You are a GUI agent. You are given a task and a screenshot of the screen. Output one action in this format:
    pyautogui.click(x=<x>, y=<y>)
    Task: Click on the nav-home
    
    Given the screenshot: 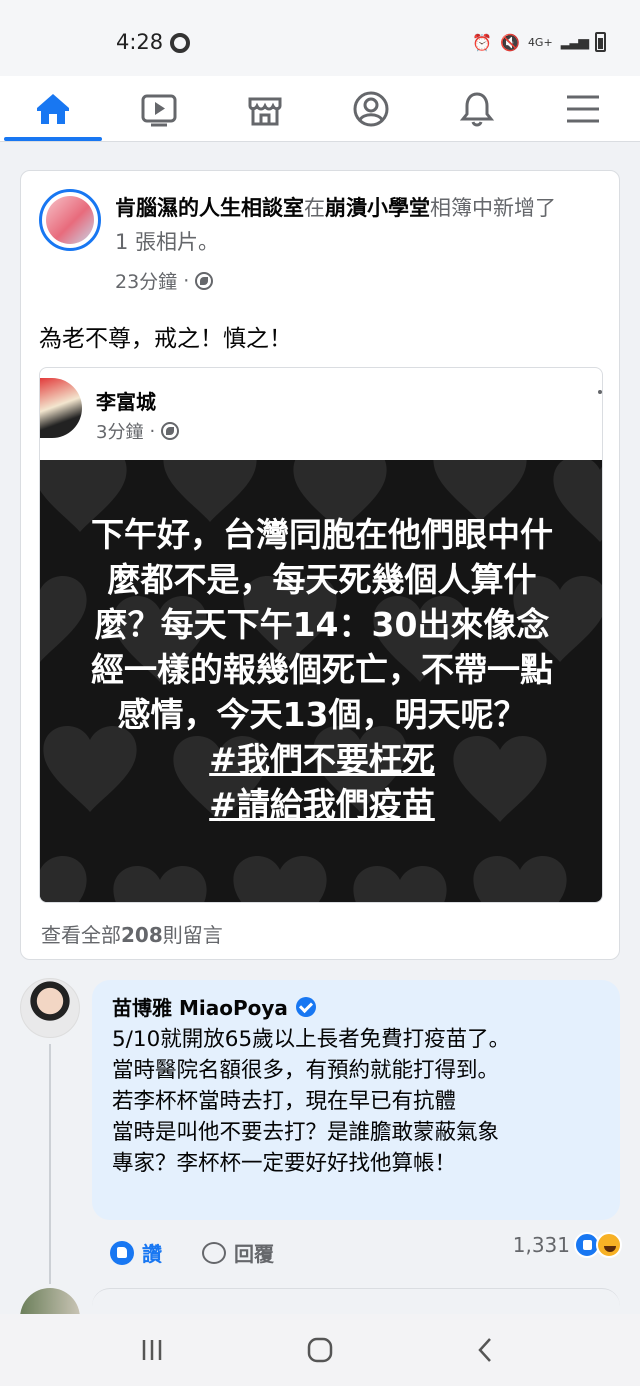 What is the action you would take?
    pyautogui.click(x=53, y=109)
    